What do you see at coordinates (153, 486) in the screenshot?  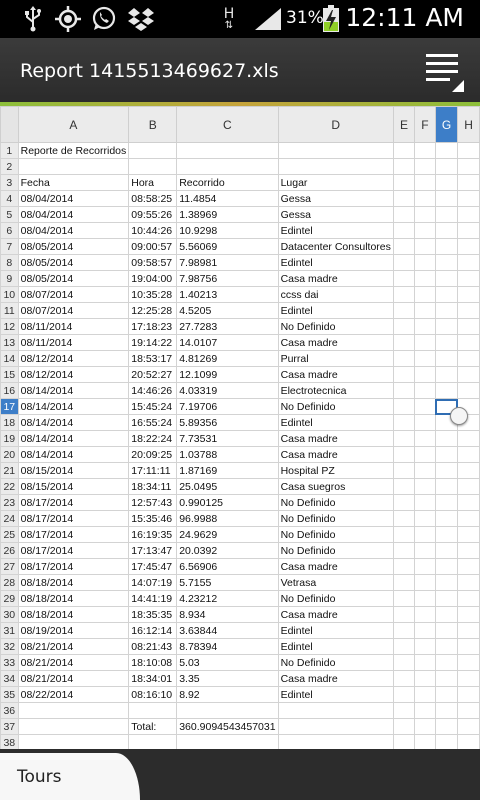 I see `cell: 18:34:11` at bounding box center [153, 486].